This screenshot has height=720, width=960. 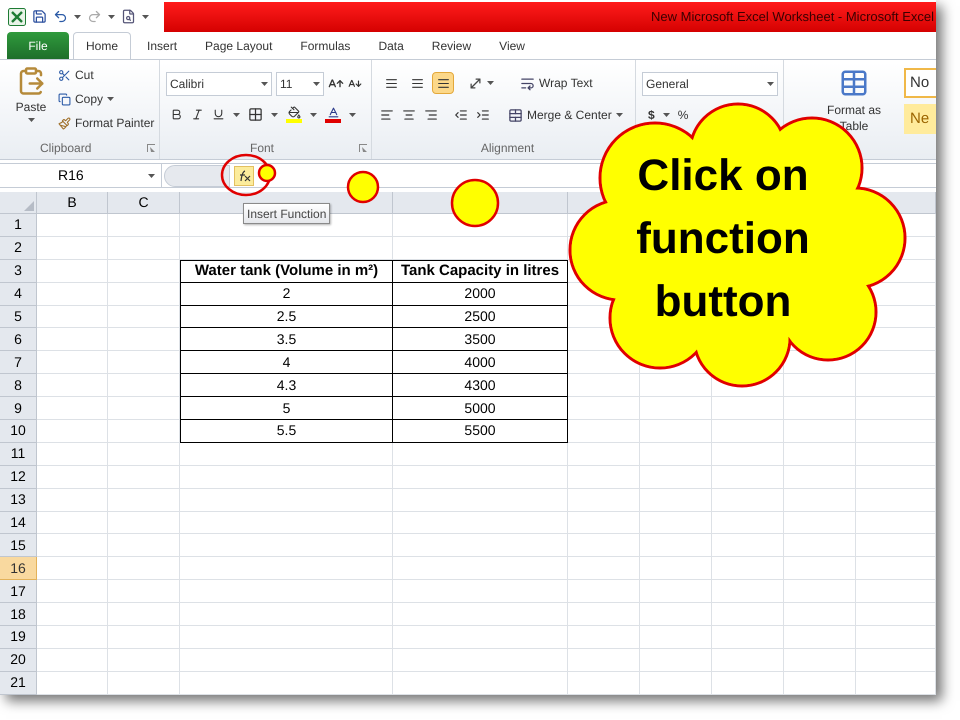 I want to click on table-cell-text: 5, so click(x=286, y=408).